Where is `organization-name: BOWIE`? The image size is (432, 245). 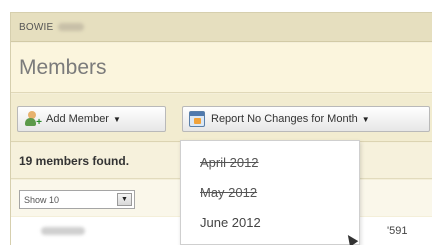 organization-name: BOWIE is located at coordinates (36, 27).